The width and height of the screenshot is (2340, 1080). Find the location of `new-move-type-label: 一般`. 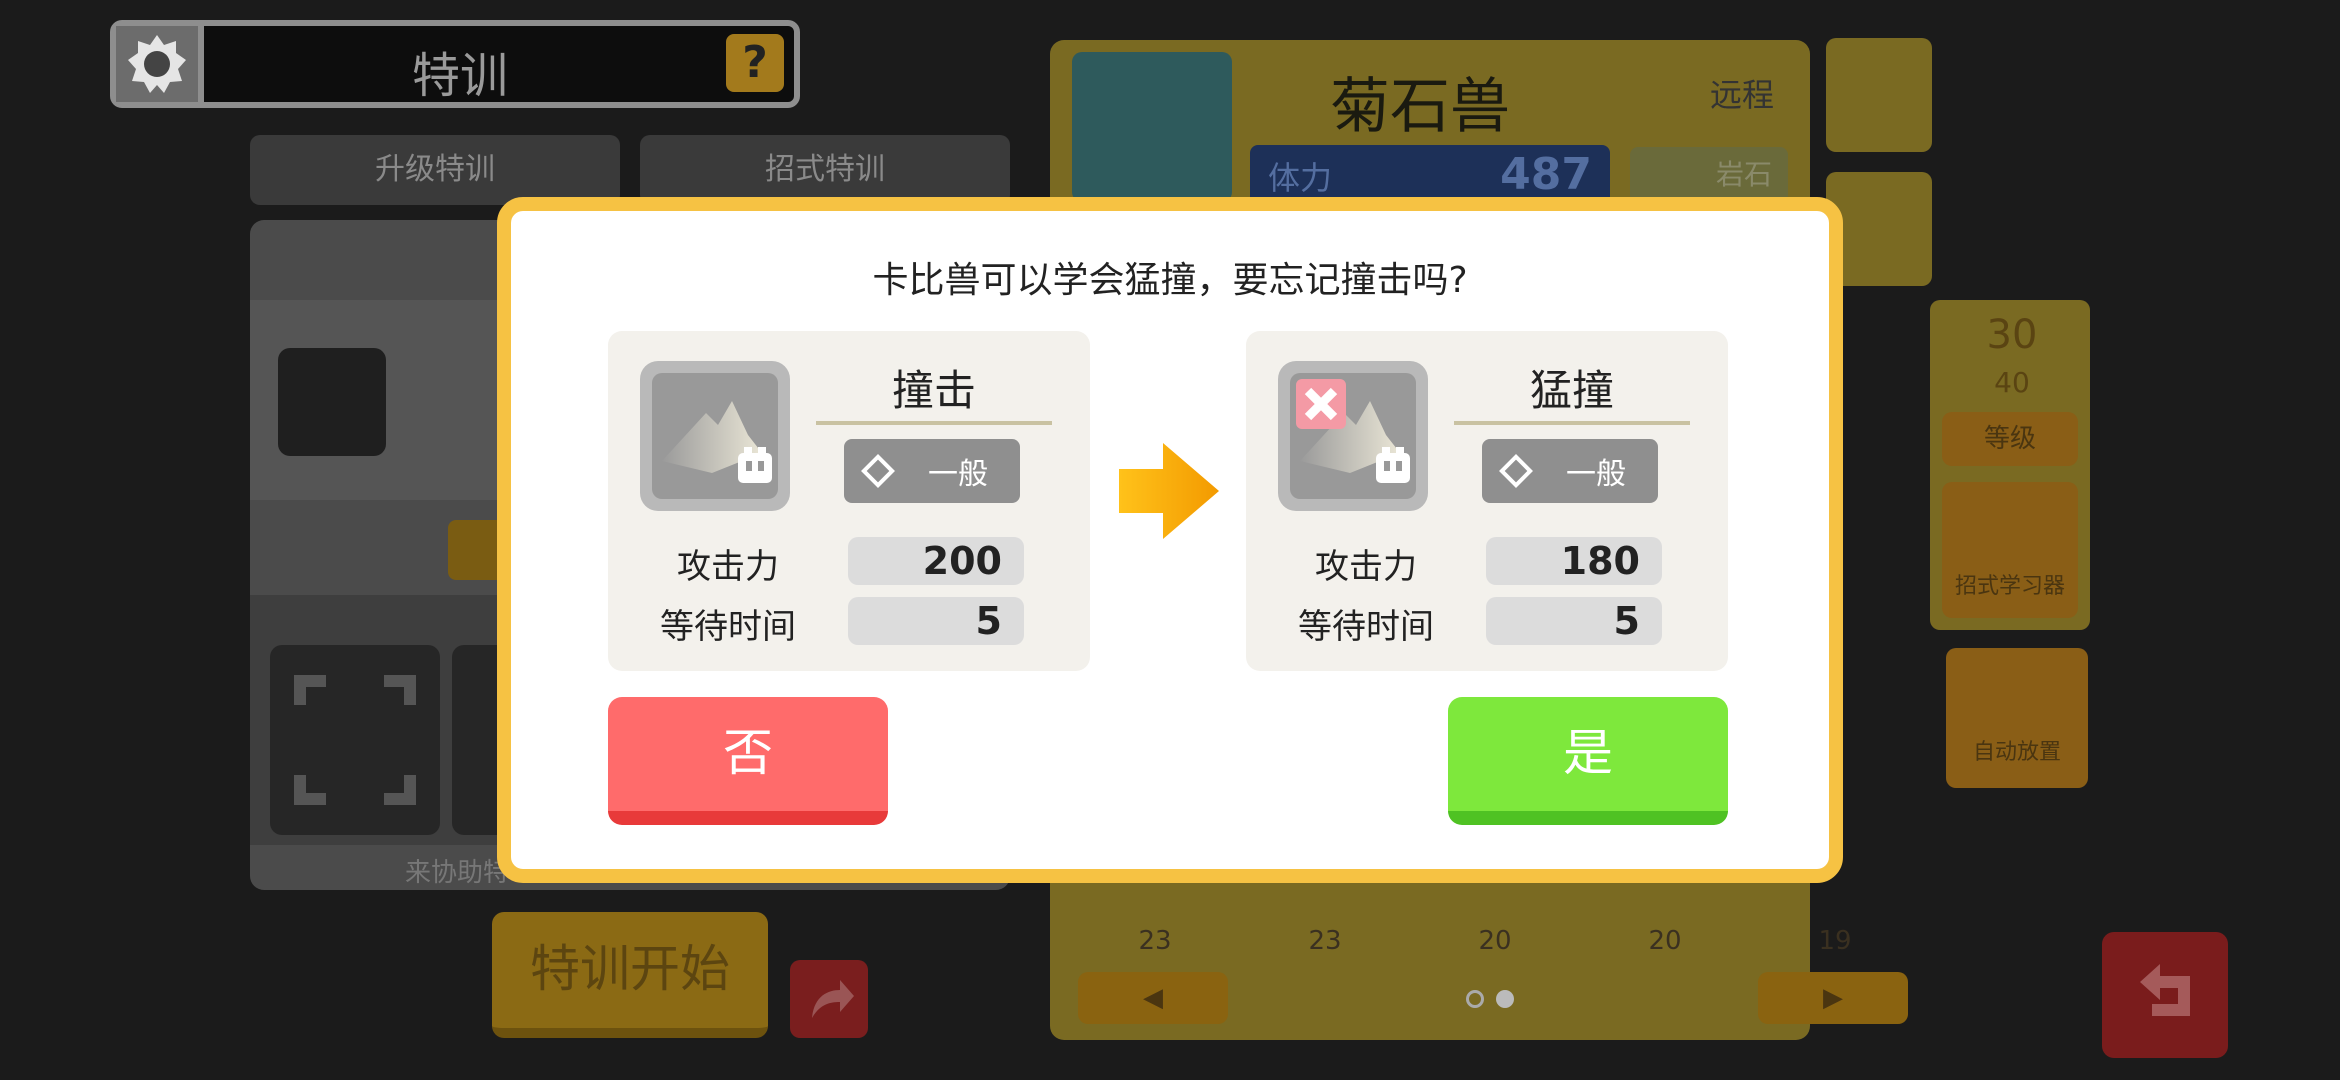

new-move-type-label: 一般 is located at coordinates (1596, 474).